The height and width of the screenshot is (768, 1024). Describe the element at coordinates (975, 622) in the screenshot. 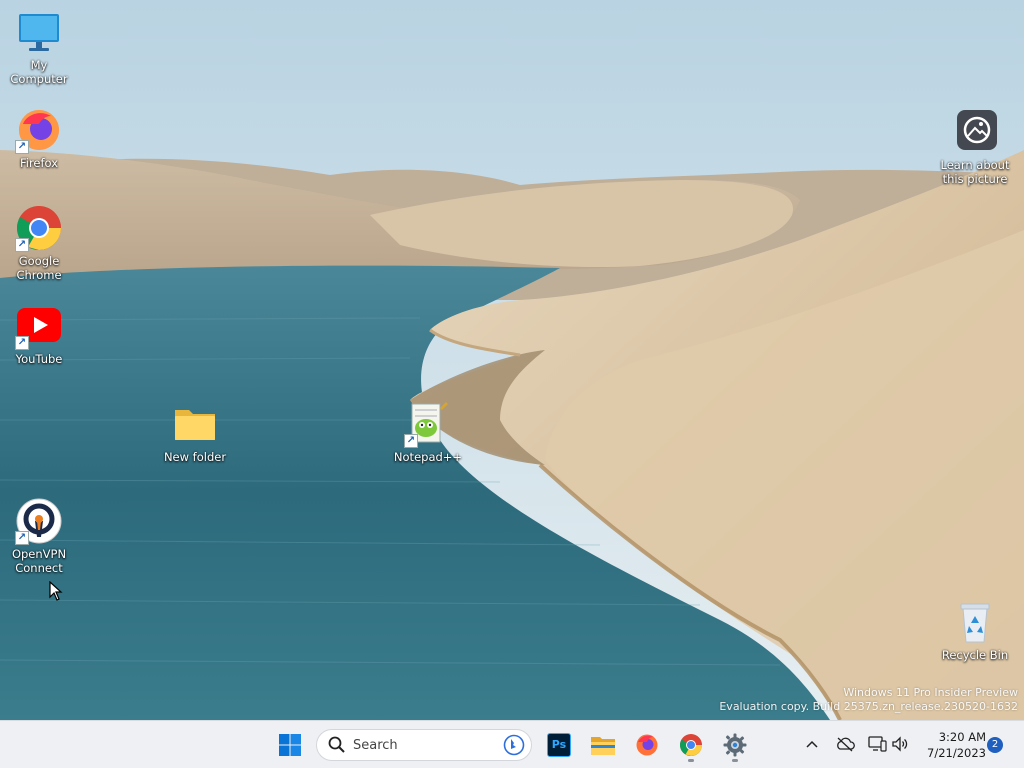

I see `recycle-bin-icon` at that location.